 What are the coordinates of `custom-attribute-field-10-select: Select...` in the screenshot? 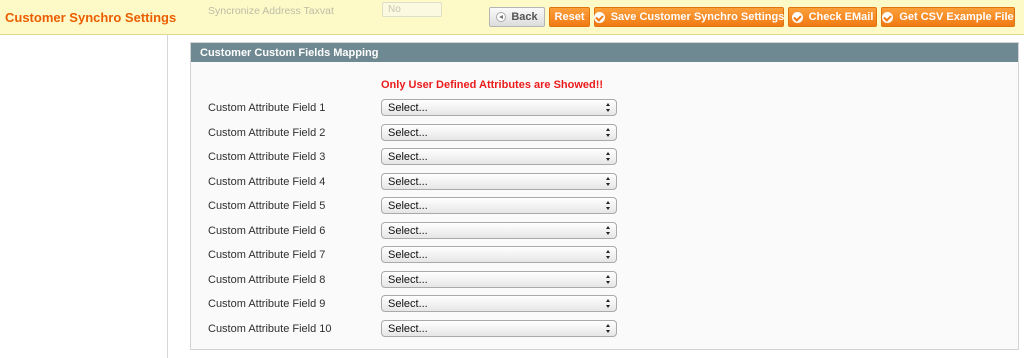 It's located at (499, 328).